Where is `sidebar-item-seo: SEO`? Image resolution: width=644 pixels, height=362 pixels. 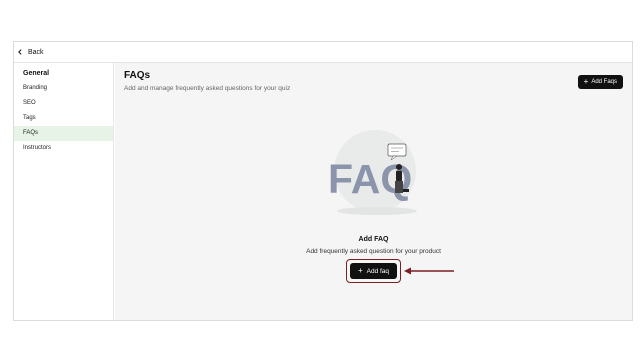
sidebar-item-seo: SEO is located at coordinates (63, 103).